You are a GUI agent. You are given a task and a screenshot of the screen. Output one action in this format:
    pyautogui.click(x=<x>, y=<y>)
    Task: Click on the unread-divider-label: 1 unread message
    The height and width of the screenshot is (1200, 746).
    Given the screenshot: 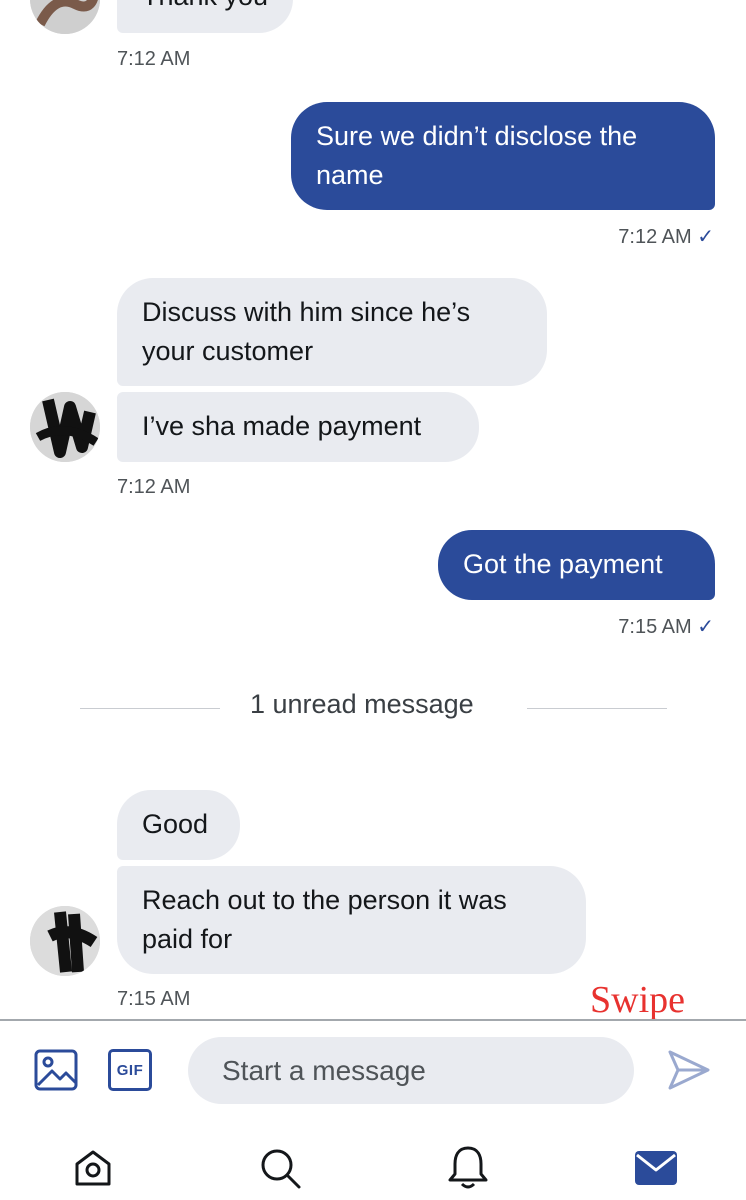 What is the action you would take?
    pyautogui.click(x=362, y=704)
    